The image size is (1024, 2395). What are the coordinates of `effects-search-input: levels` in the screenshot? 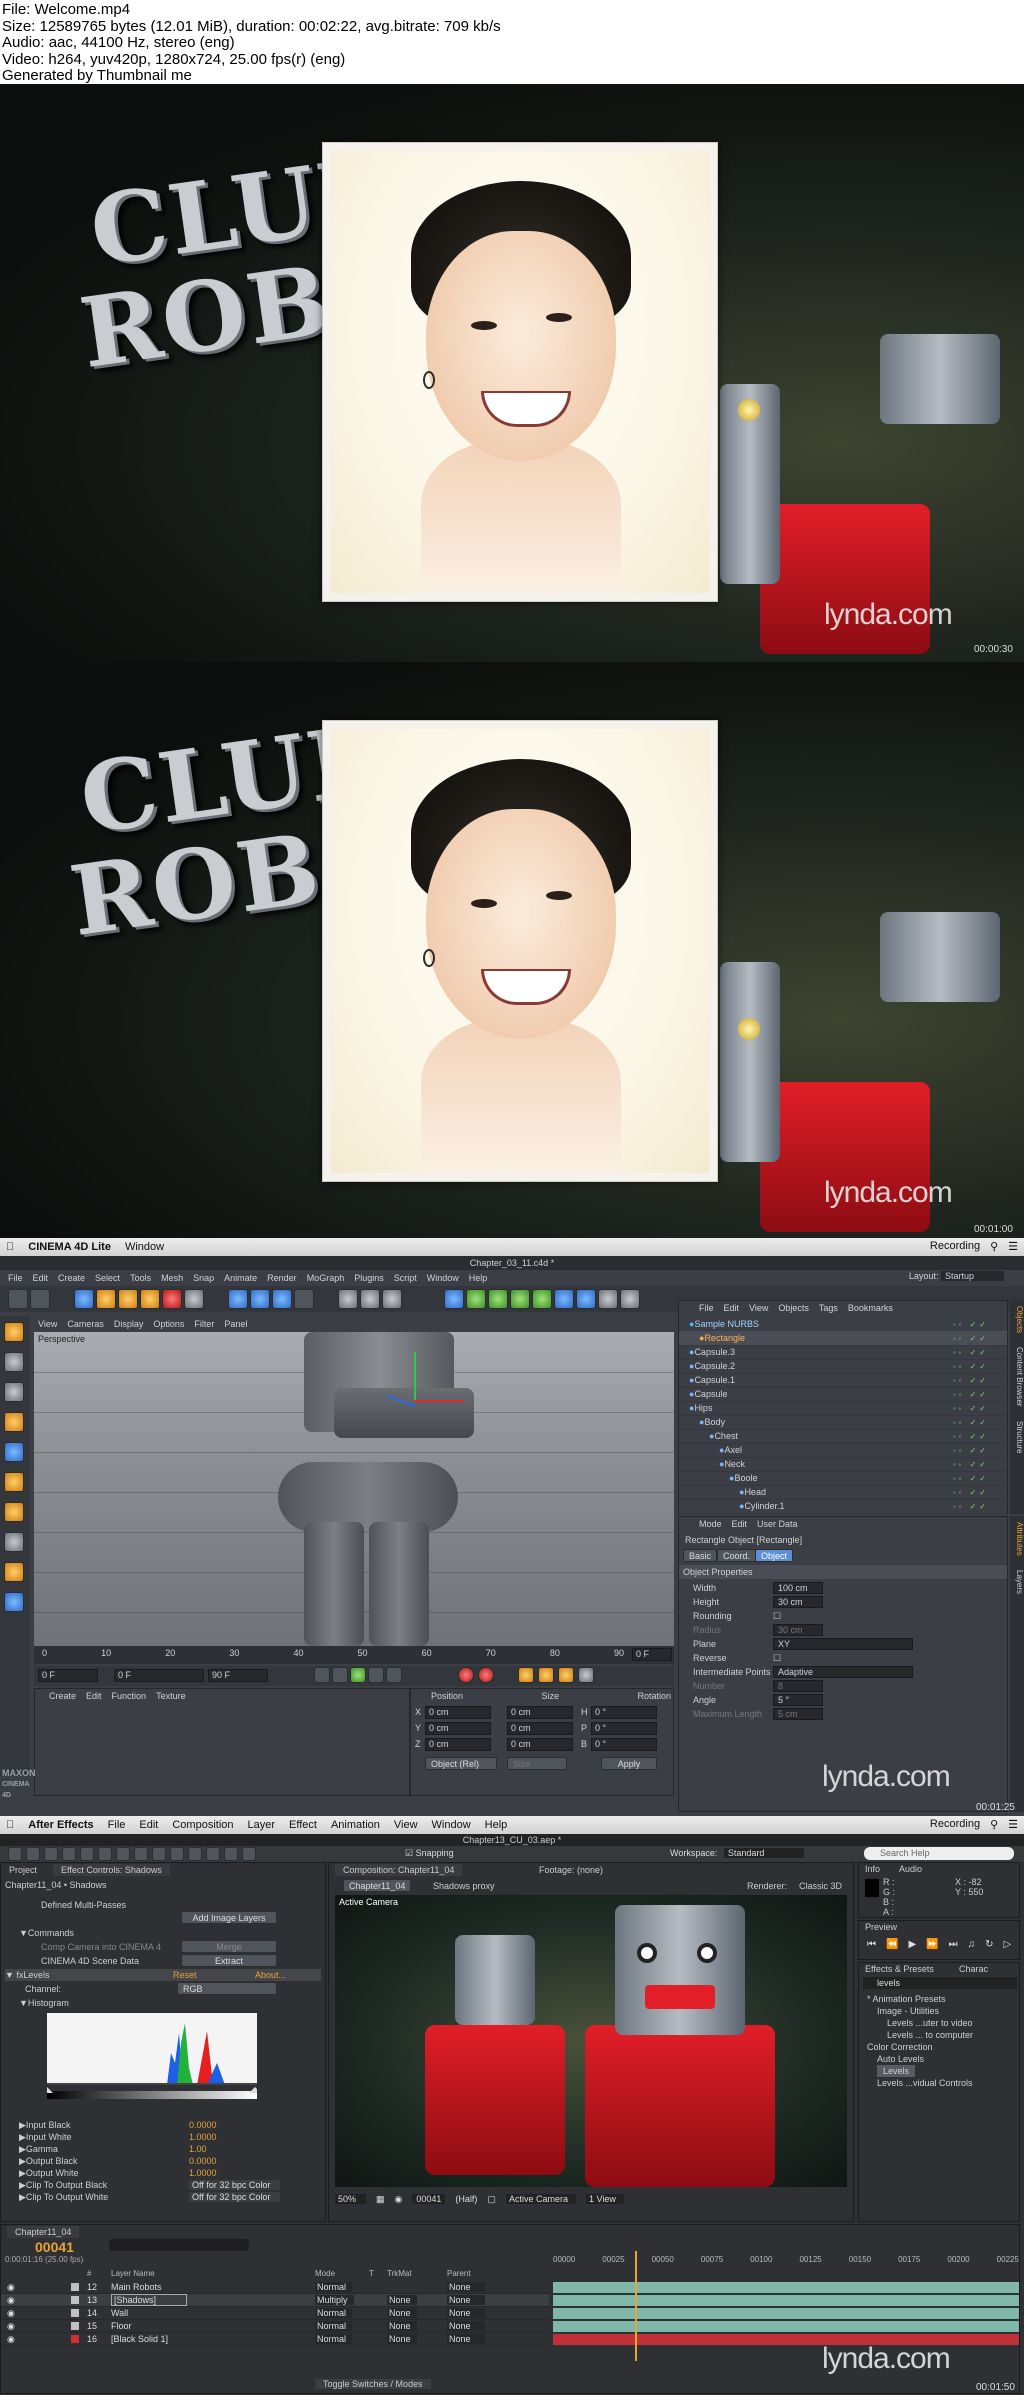 It's located at (940, 1983).